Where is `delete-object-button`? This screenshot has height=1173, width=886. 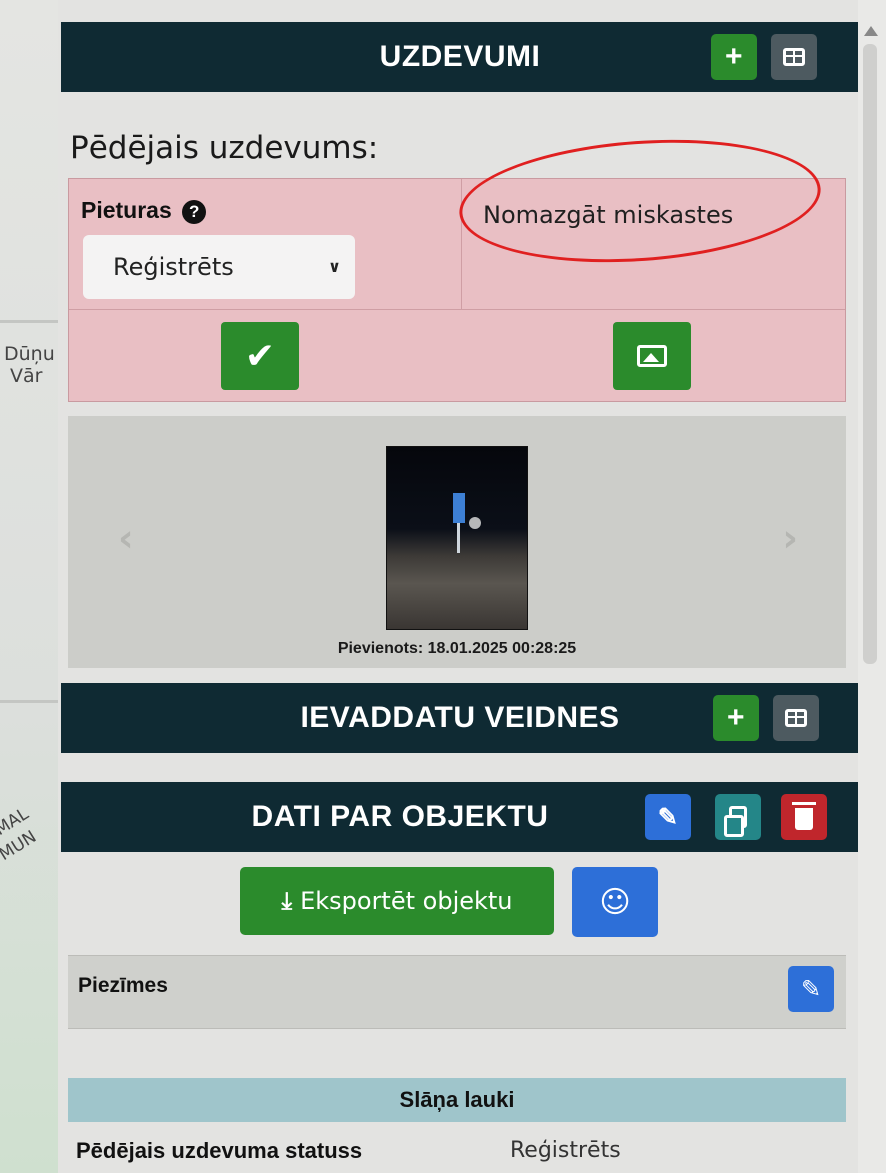 delete-object-button is located at coordinates (804, 817).